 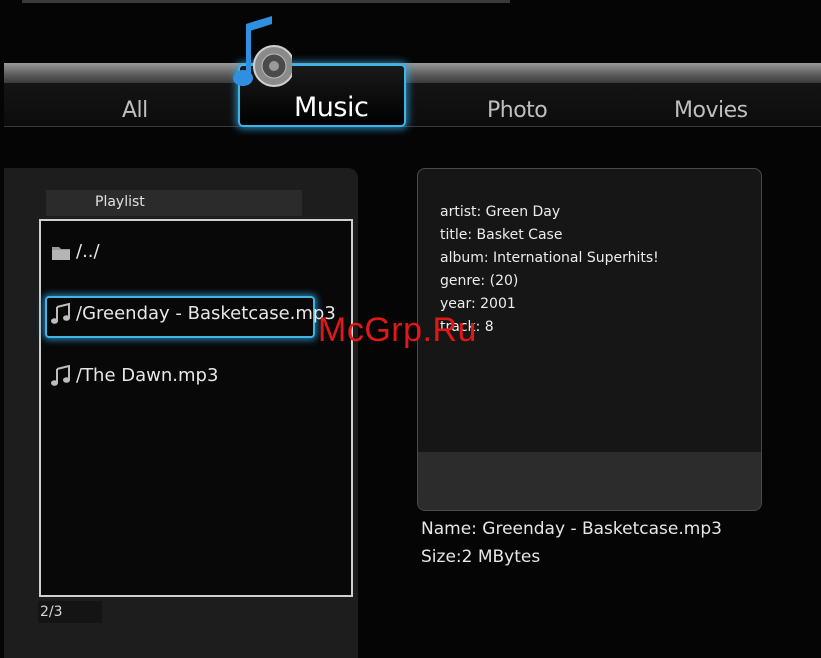 I want to click on list-item-label: /The Dawn.mp3, so click(x=147, y=375).